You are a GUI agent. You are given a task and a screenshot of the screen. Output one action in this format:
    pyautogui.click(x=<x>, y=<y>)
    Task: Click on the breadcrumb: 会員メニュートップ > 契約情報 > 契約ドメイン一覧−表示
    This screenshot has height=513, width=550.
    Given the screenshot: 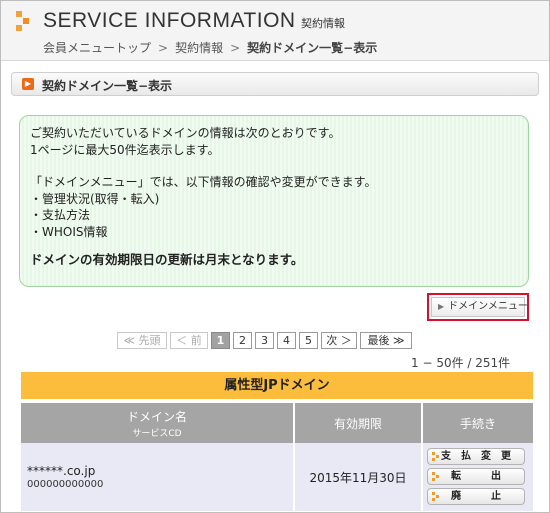 What is the action you would take?
    pyautogui.click(x=210, y=47)
    